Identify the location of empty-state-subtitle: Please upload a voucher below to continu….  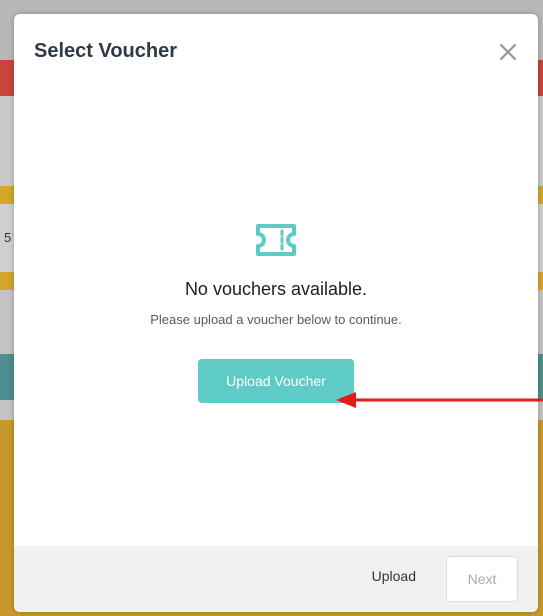
(276, 319).